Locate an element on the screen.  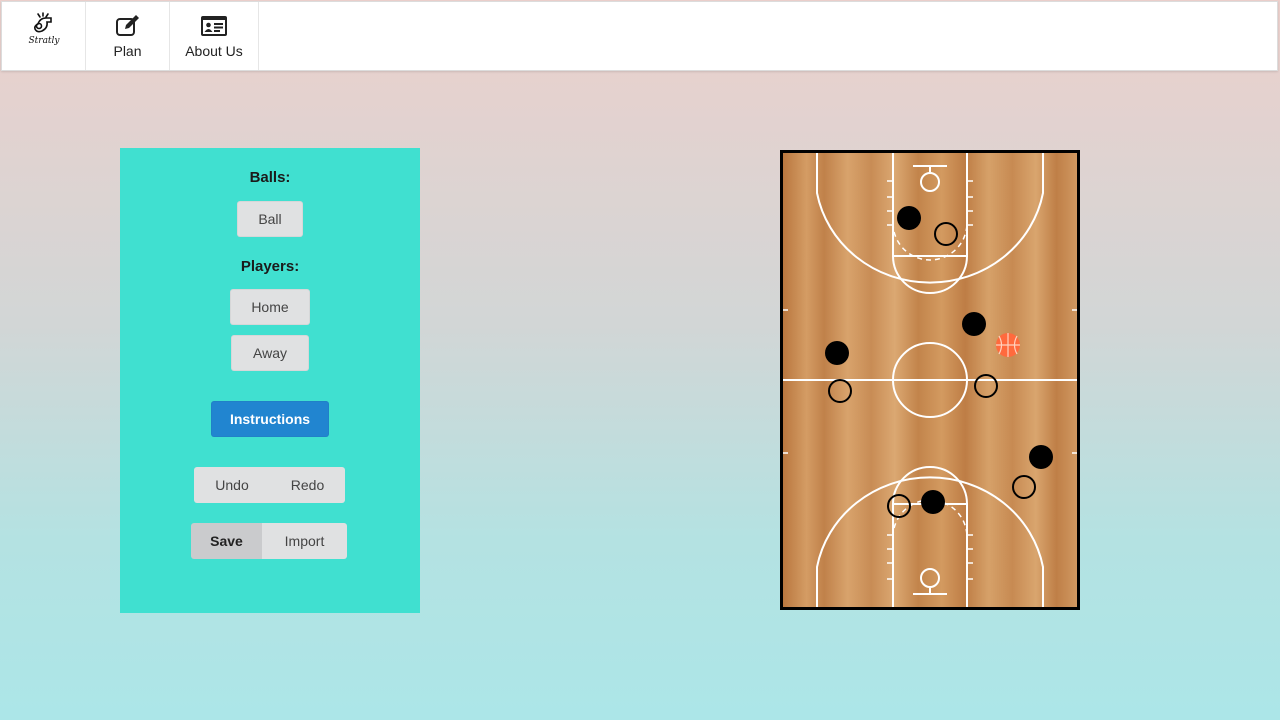
import-button: Import is located at coordinates (304, 541).